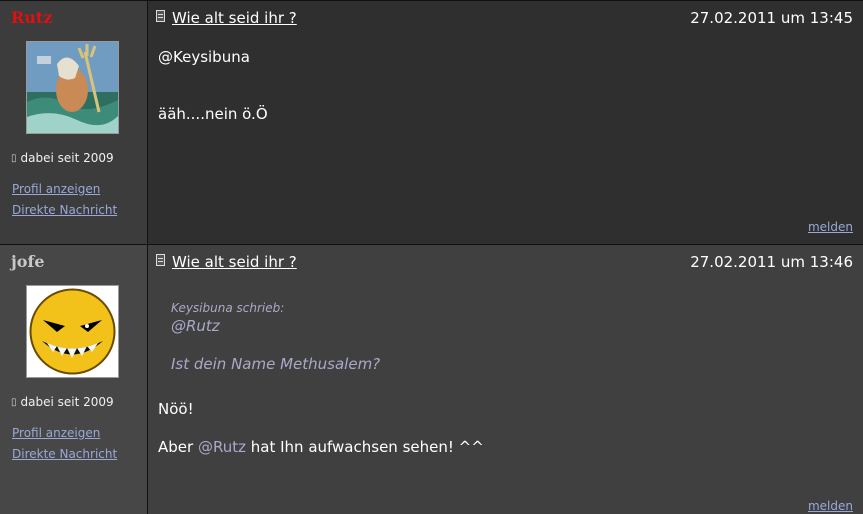 The height and width of the screenshot is (514, 863). What do you see at coordinates (204, 57) in the screenshot?
I see `mention-text: @Keysibuna` at bounding box center [204, 57].